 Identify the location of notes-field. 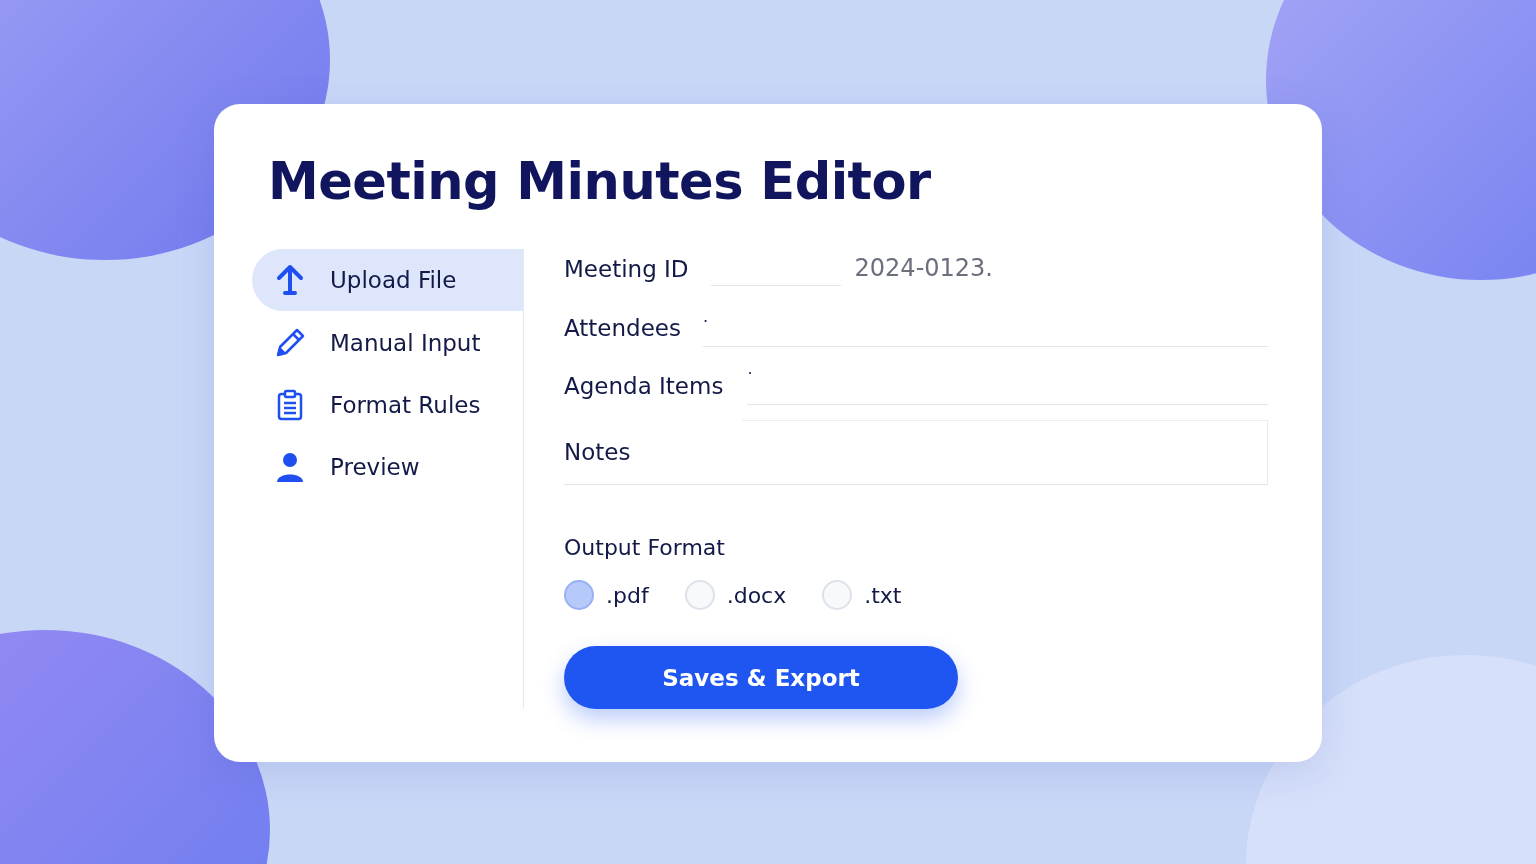
(1005, 452).